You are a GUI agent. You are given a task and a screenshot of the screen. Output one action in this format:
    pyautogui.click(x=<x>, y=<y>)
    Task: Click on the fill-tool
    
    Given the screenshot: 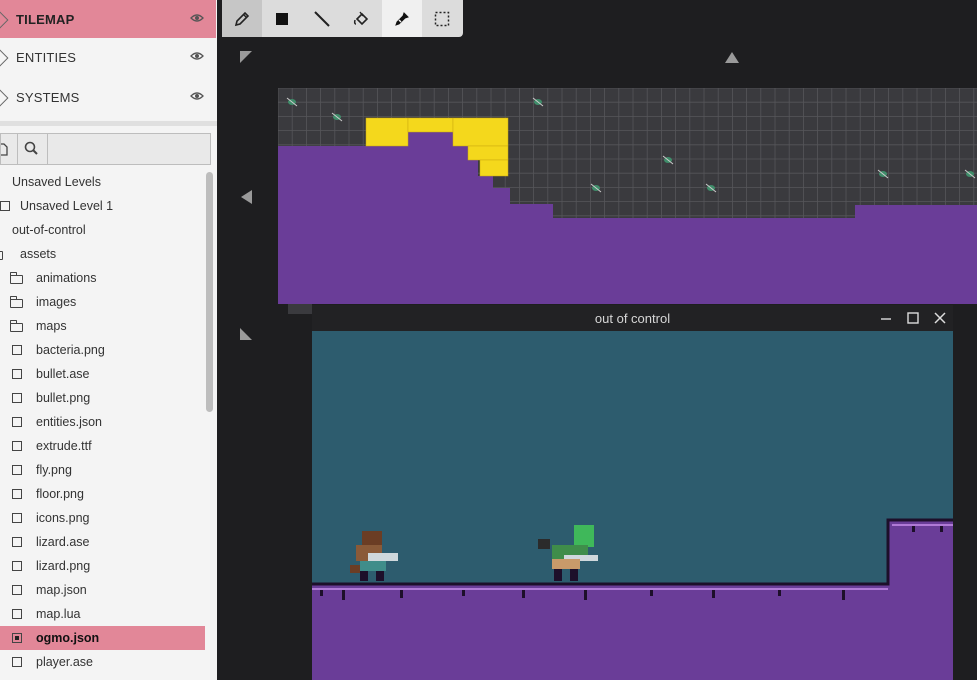 What is the action you would take?
    pyautogui.click(x=362, y=18)
    